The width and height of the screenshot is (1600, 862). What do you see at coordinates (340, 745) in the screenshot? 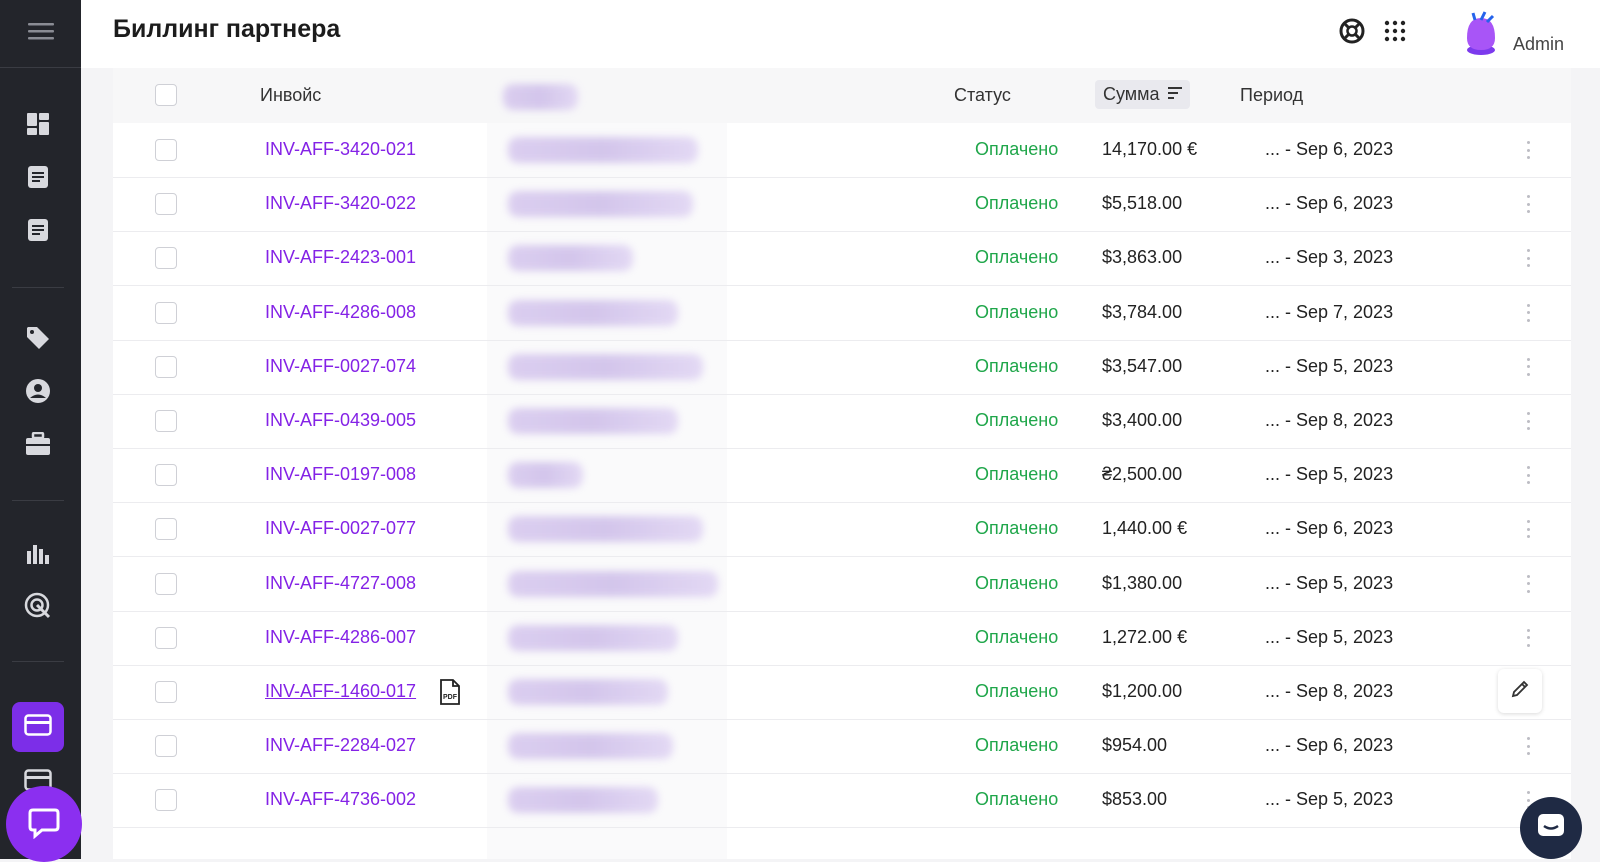
I see `invoice-link: INV-AFF-2284-027` at bounding box center [340, 745].